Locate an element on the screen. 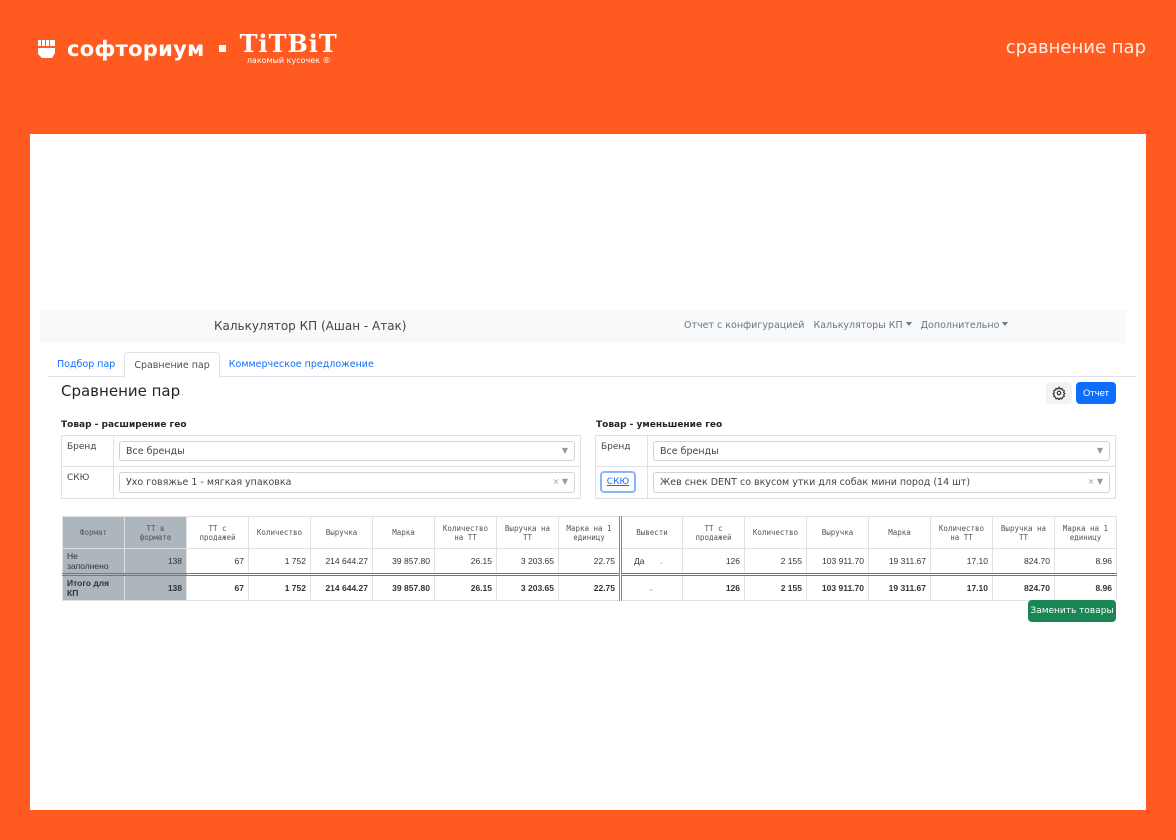 The image size is (1176, 840). navbar-title: Калькулятор КП (Ашан - Атак) is located at coordinates (310, 326).